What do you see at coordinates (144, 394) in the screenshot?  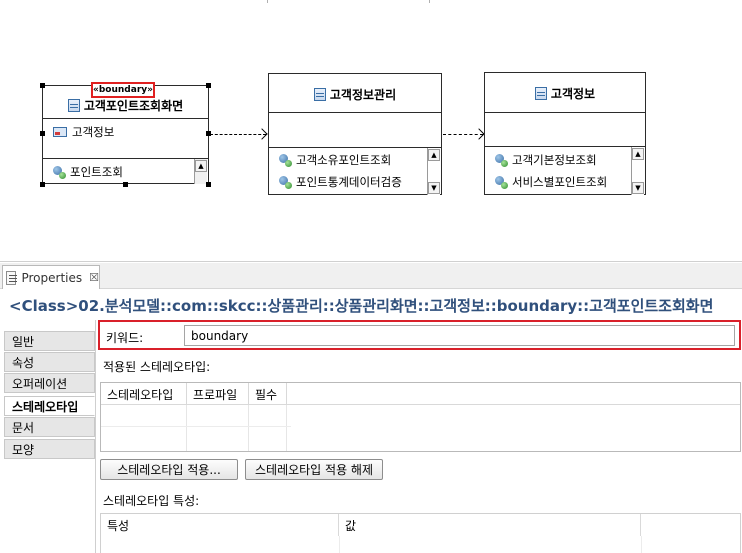 I see `column-header-stereotype: 스테레오타입` at bounding box center [144, 394].